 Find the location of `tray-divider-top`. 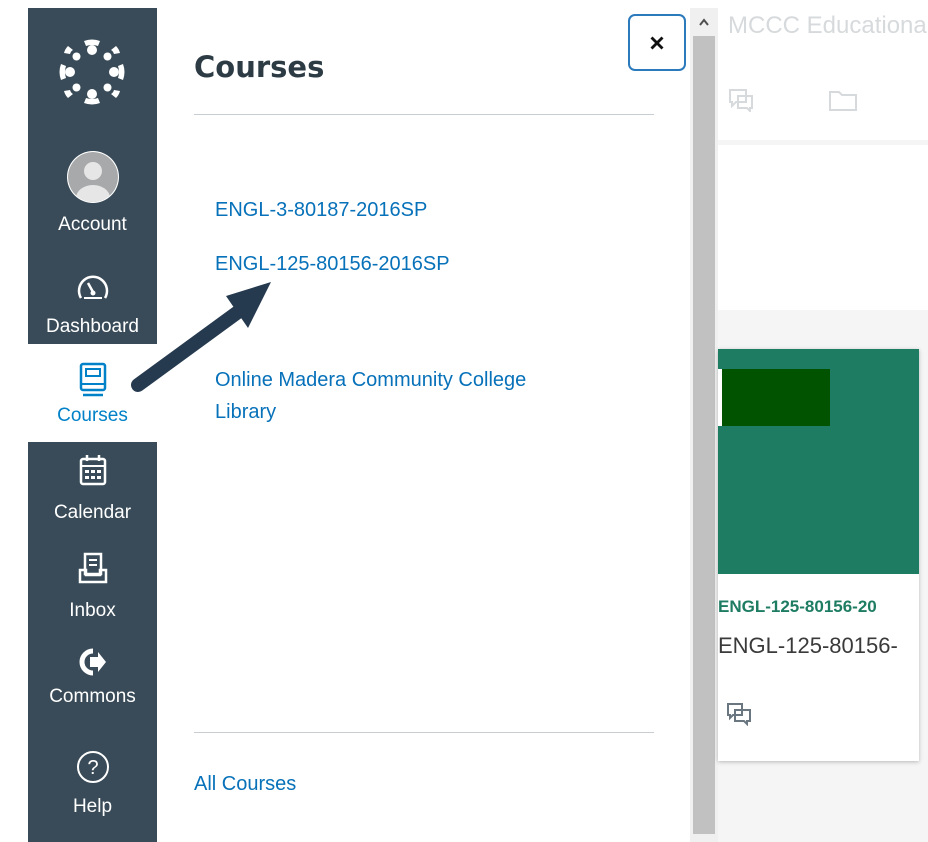

tray-divider-top is located at coordinates (424, 114).